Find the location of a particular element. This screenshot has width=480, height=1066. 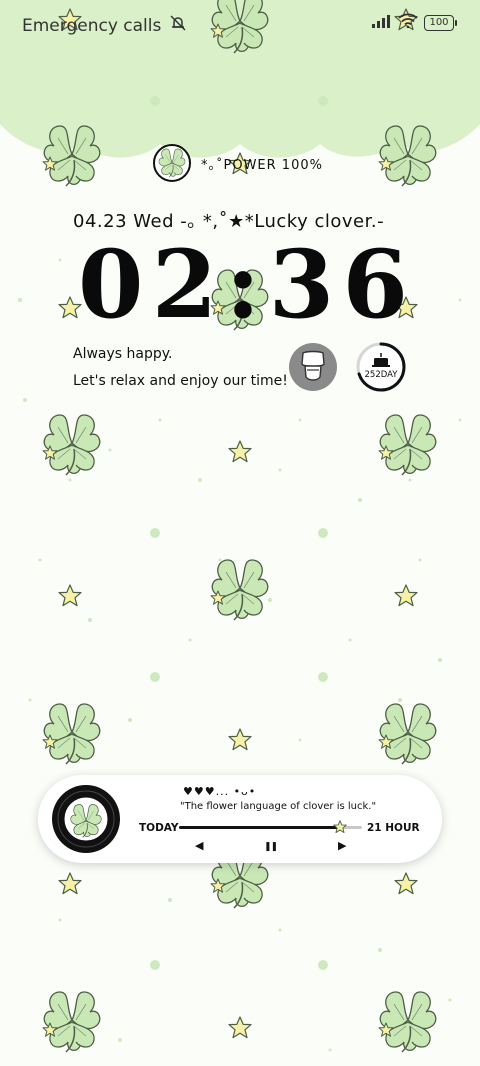

clock-minute-ones: 6 is located at coordinates (375, 285).